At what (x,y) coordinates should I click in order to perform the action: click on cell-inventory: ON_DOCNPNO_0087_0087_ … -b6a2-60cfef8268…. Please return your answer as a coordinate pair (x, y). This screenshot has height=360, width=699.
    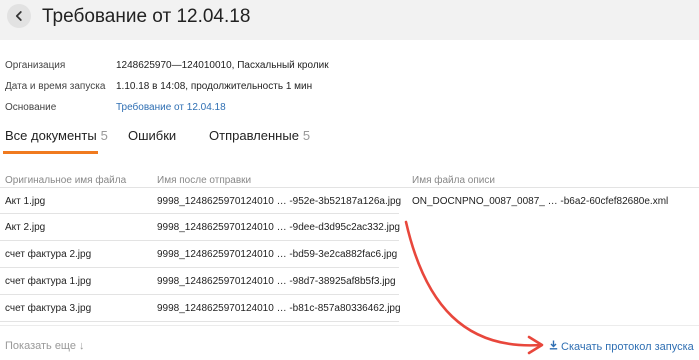
    Looking at the image, I should click on (540, 201).